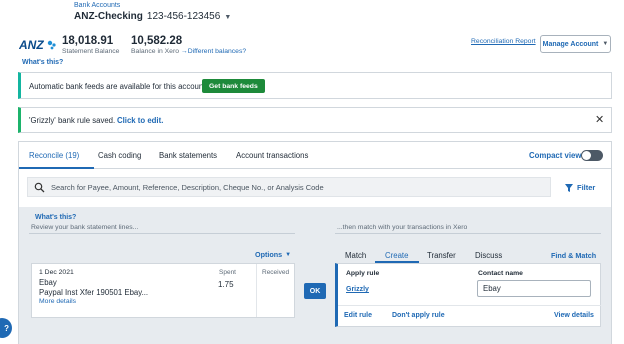  I want to click on xero-balance-amount: 10,582.28, so click(157, 41).